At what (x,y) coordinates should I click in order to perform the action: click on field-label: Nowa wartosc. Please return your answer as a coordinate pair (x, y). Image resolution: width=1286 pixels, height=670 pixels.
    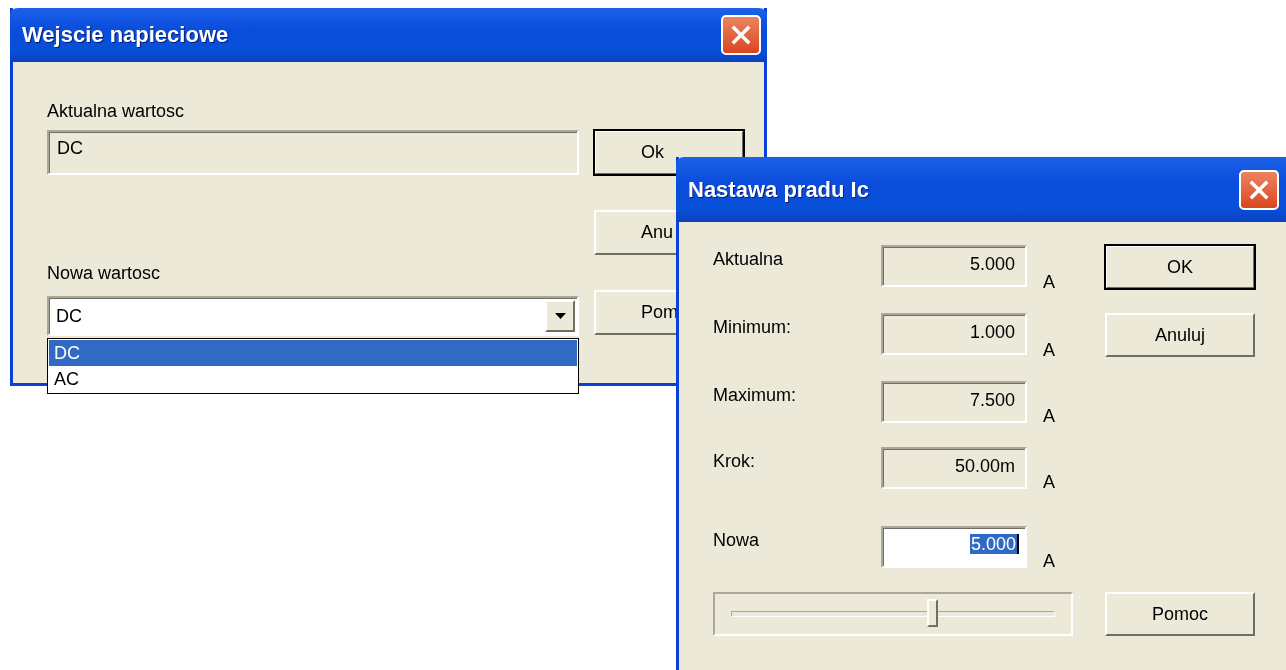
    Looking at the image, I should click on (104, 273).